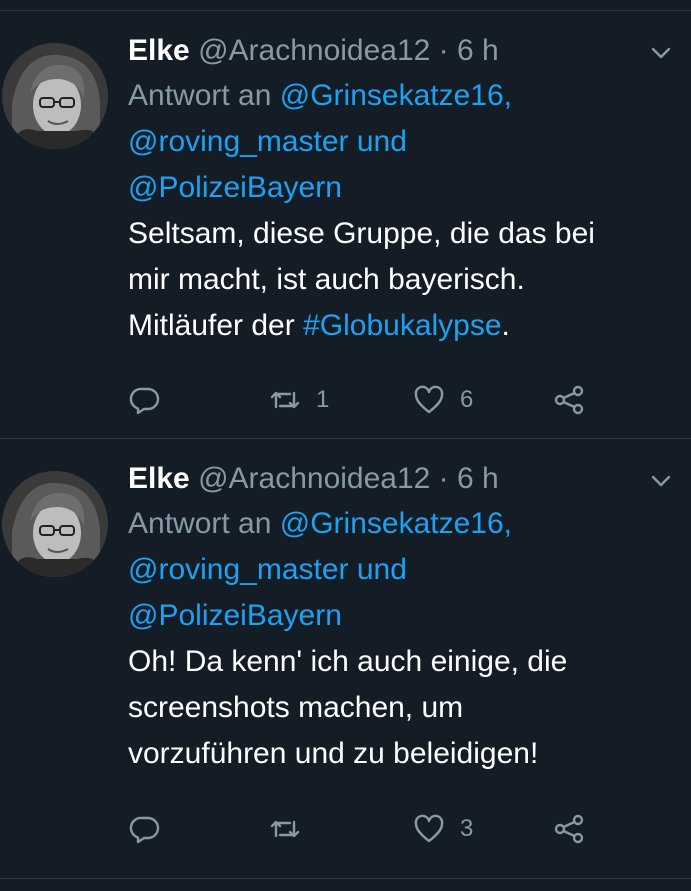 The image size is (691, 891). I want to click on text-line: vorzuführen und zu beleidigen!, so click(333, 753).